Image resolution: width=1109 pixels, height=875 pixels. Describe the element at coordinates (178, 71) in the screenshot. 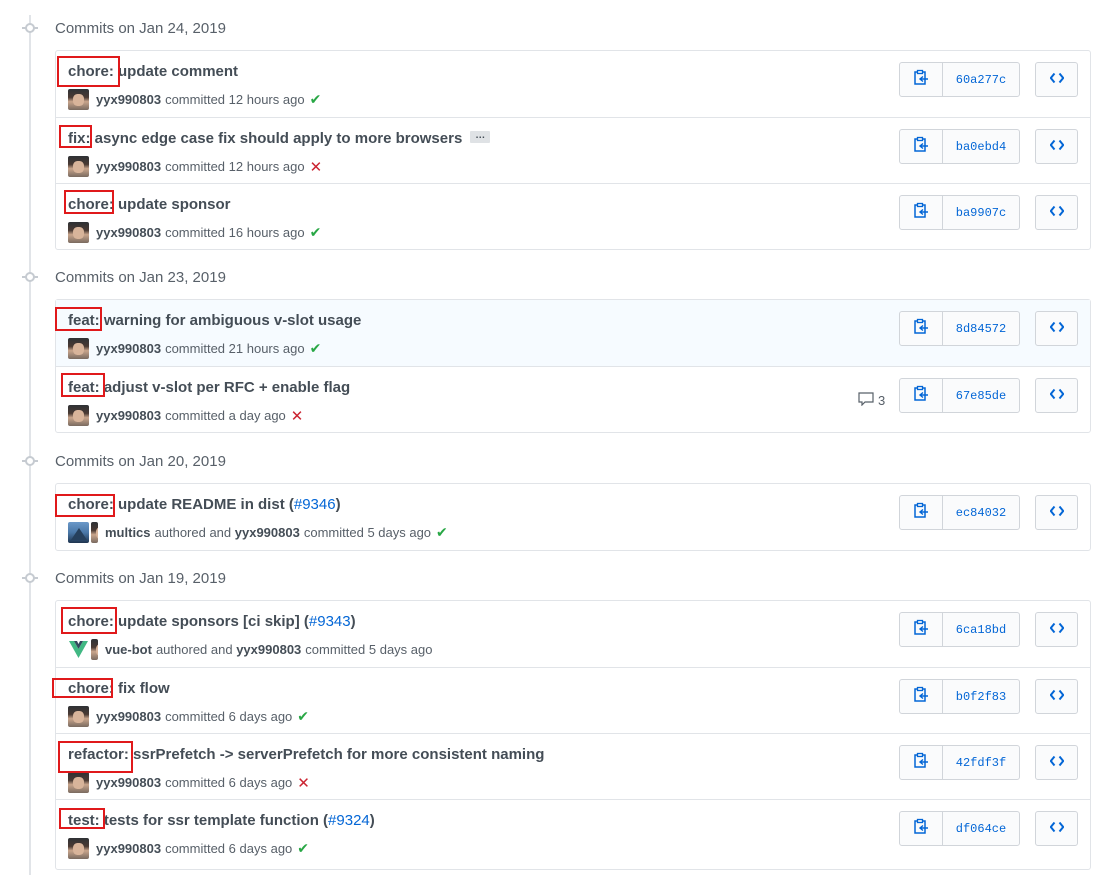

I see `commit-message-text: update comment` at that location.